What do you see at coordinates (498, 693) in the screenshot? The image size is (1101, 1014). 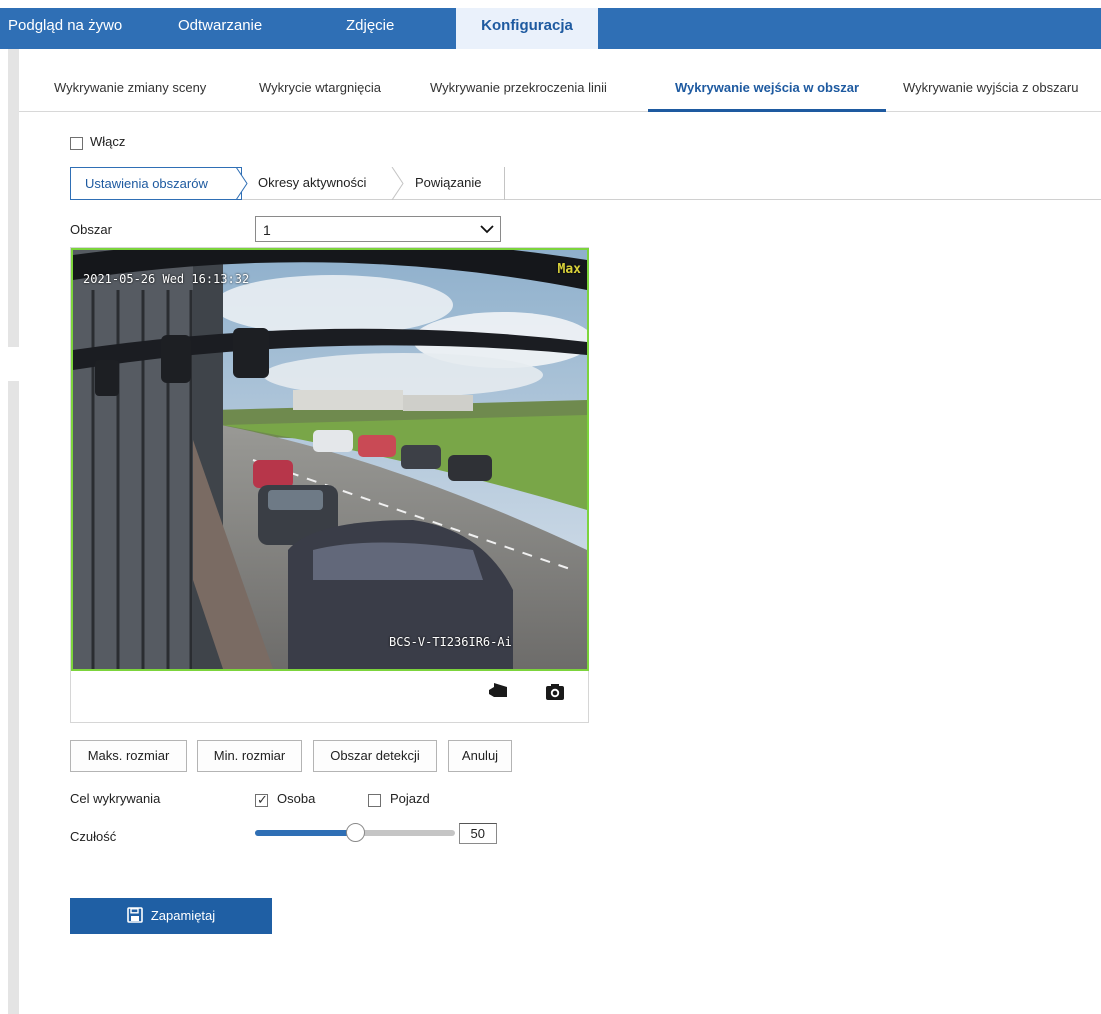 I see `video-record-icon` at bounding box center [498, 693].